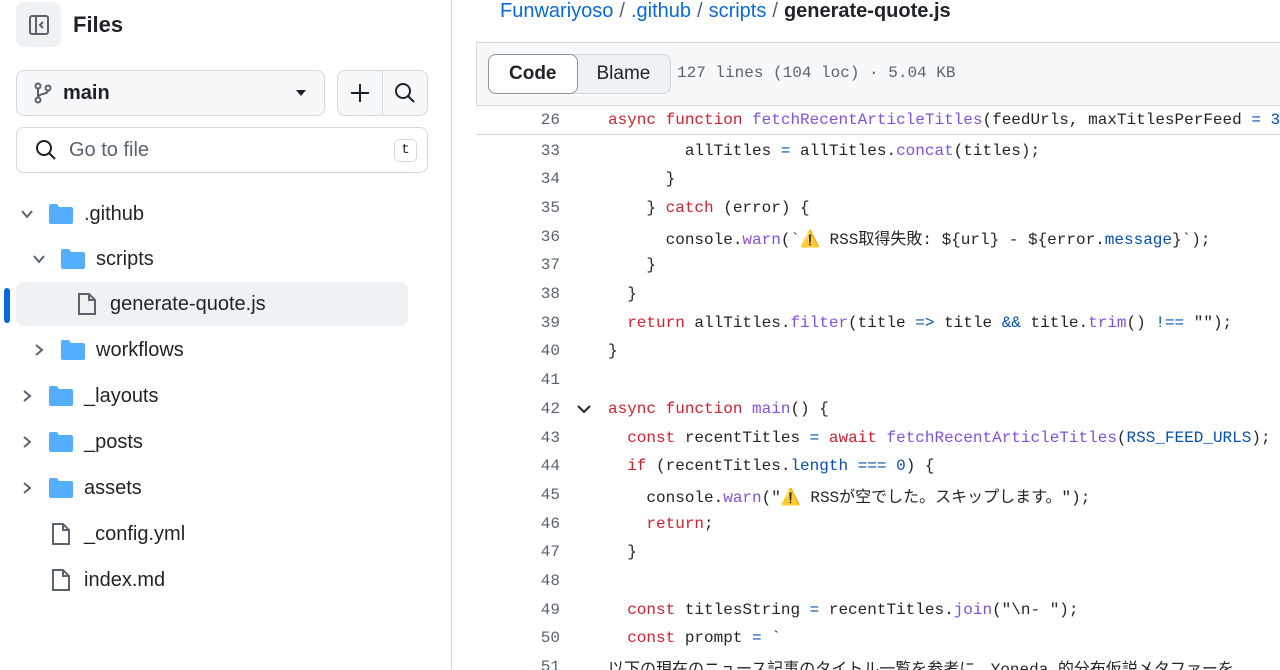  What do you see at coordinates (661, 11) in the screenshot?
I see `breadcrumb-github-link: .github` at bounding box center [661, 11].